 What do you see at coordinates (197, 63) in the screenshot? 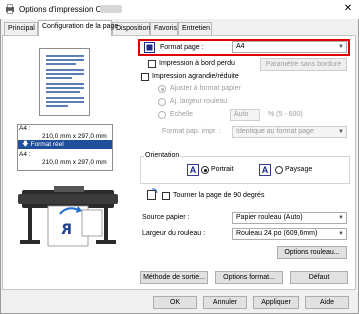
I see `borderless-label: Impression à bord perdu` at bounding box center [197, 63].